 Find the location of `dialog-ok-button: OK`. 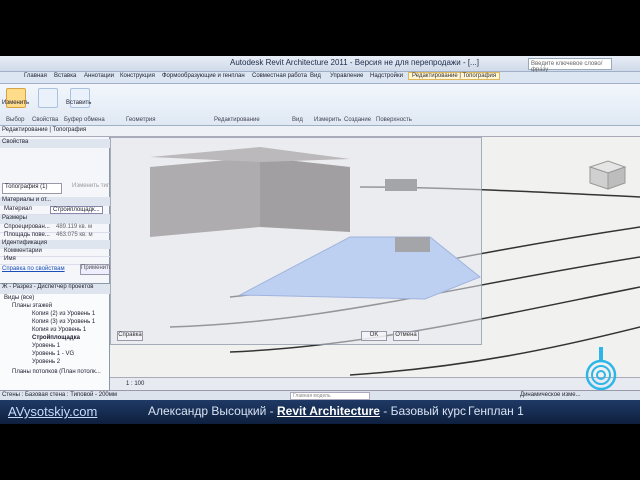

dialog-ok-button: OK is located at coordinates (374, 336).